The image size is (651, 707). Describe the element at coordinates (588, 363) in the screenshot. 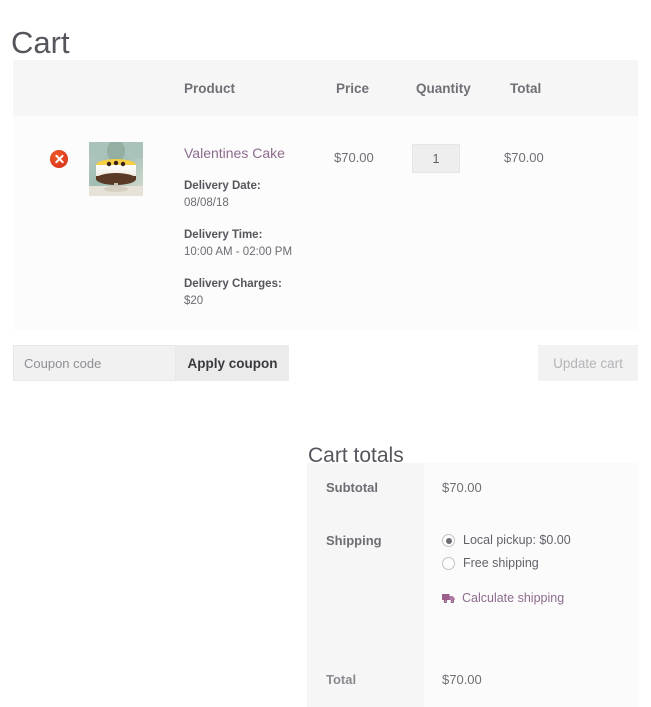

I see `update-cart-button: Update cart` at that location.